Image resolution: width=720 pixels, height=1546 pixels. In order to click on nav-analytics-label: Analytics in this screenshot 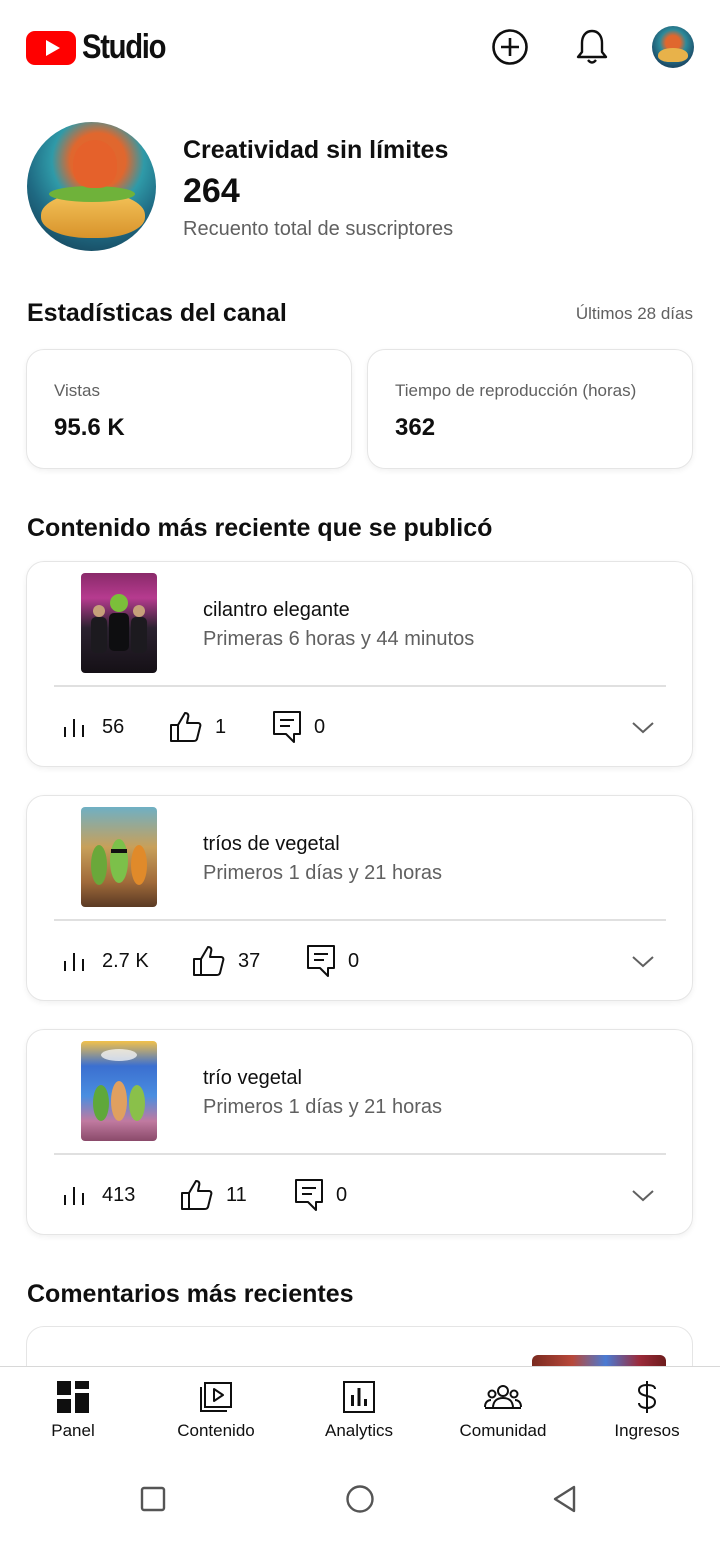, I will do `click(359, 1430)`.